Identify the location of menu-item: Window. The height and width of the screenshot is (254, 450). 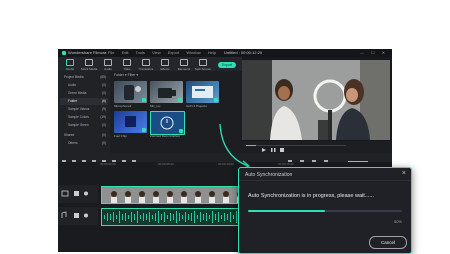
(193, 52).